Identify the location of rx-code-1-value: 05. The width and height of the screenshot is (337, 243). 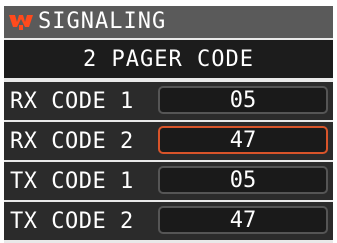
(243, 100).